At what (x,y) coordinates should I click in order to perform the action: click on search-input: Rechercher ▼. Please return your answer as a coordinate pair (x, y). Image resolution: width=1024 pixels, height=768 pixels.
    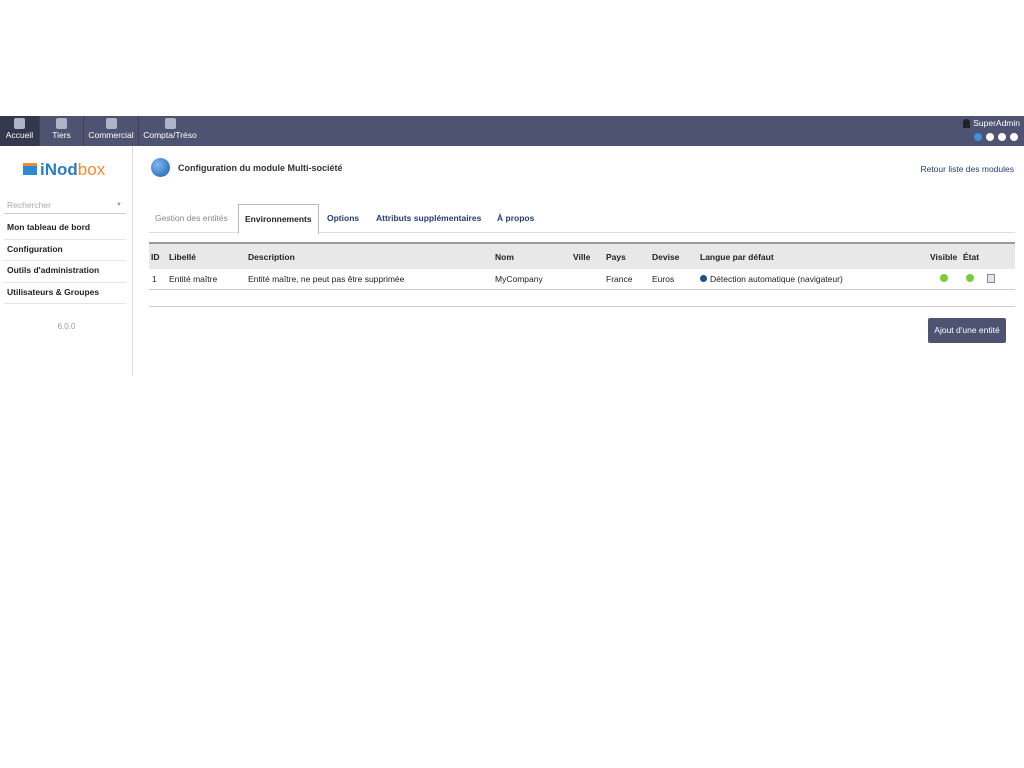
    Looking at the image, I should click on (65, 206).